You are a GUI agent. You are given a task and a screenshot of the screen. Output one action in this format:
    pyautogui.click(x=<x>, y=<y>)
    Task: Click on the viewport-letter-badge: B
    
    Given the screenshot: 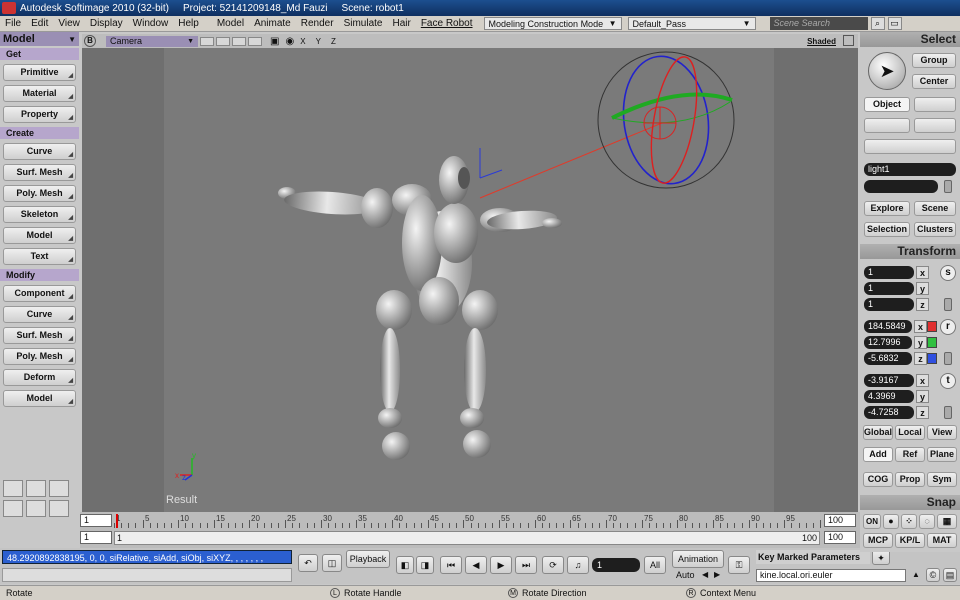 What is the action you would take?
    pyautogui.click(x=90, y=41)
    